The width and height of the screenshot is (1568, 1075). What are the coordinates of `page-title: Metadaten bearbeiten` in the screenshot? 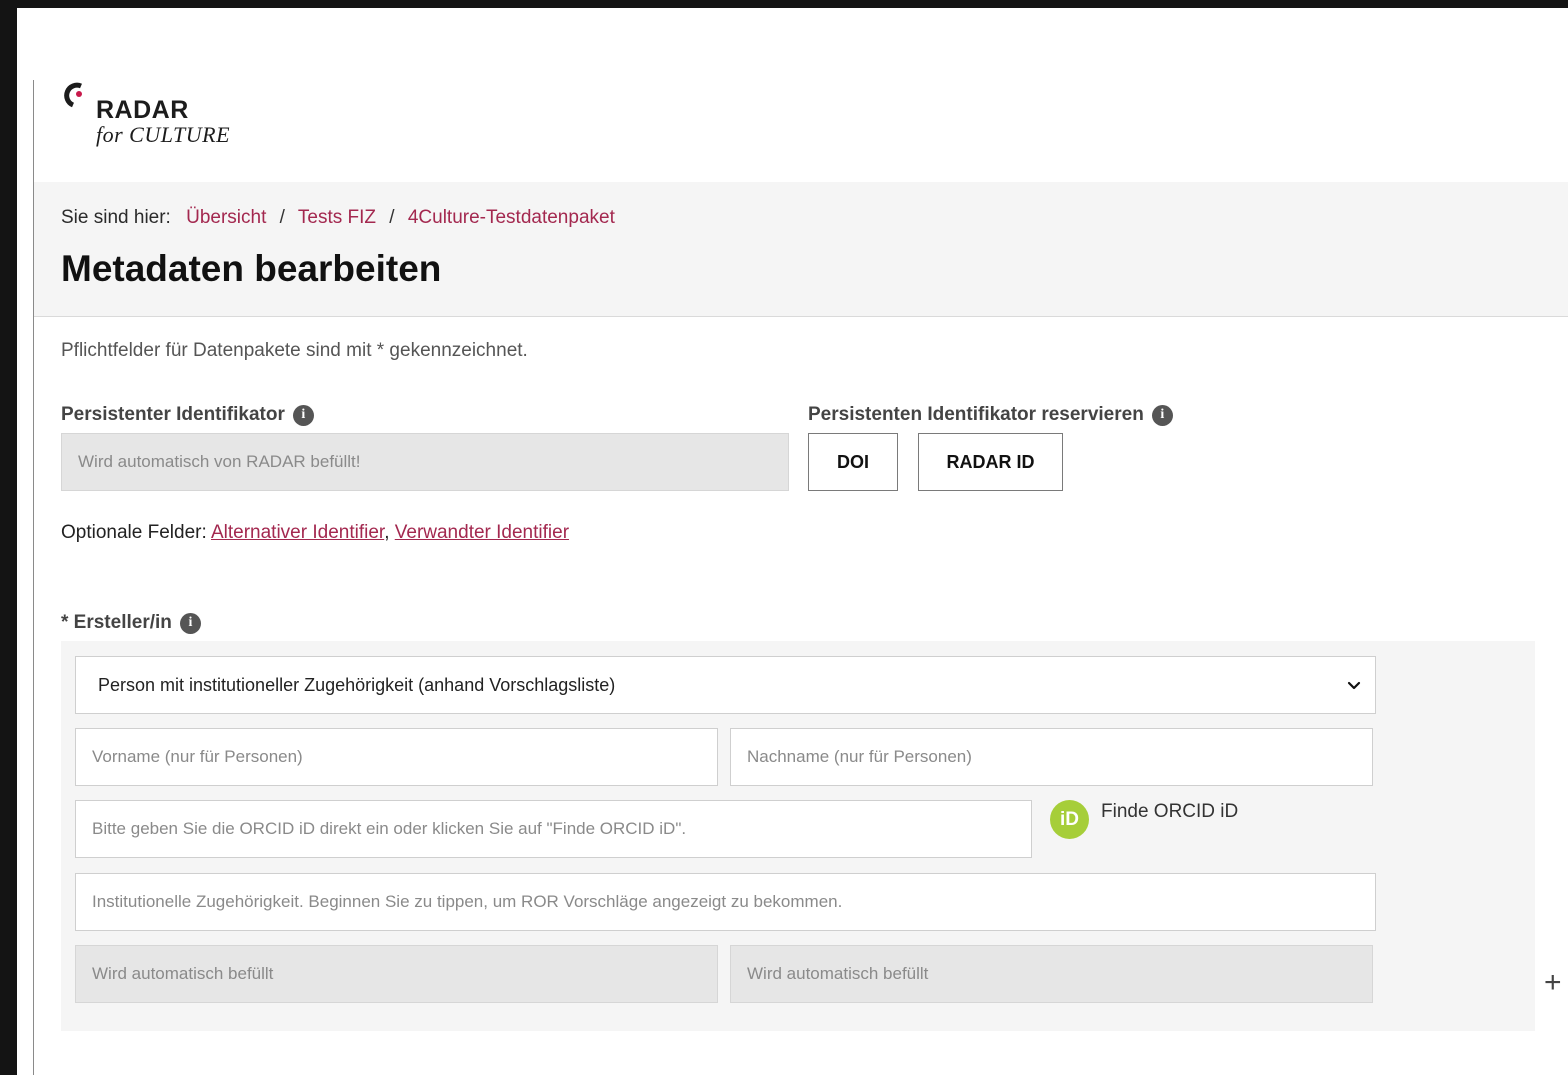 It's located at (251, 268).